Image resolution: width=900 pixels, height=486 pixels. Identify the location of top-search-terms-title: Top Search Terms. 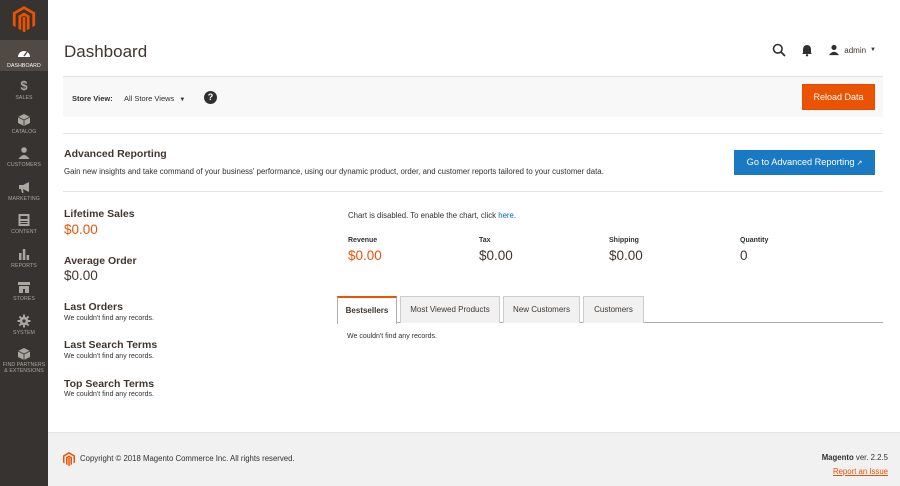
(109, 384).